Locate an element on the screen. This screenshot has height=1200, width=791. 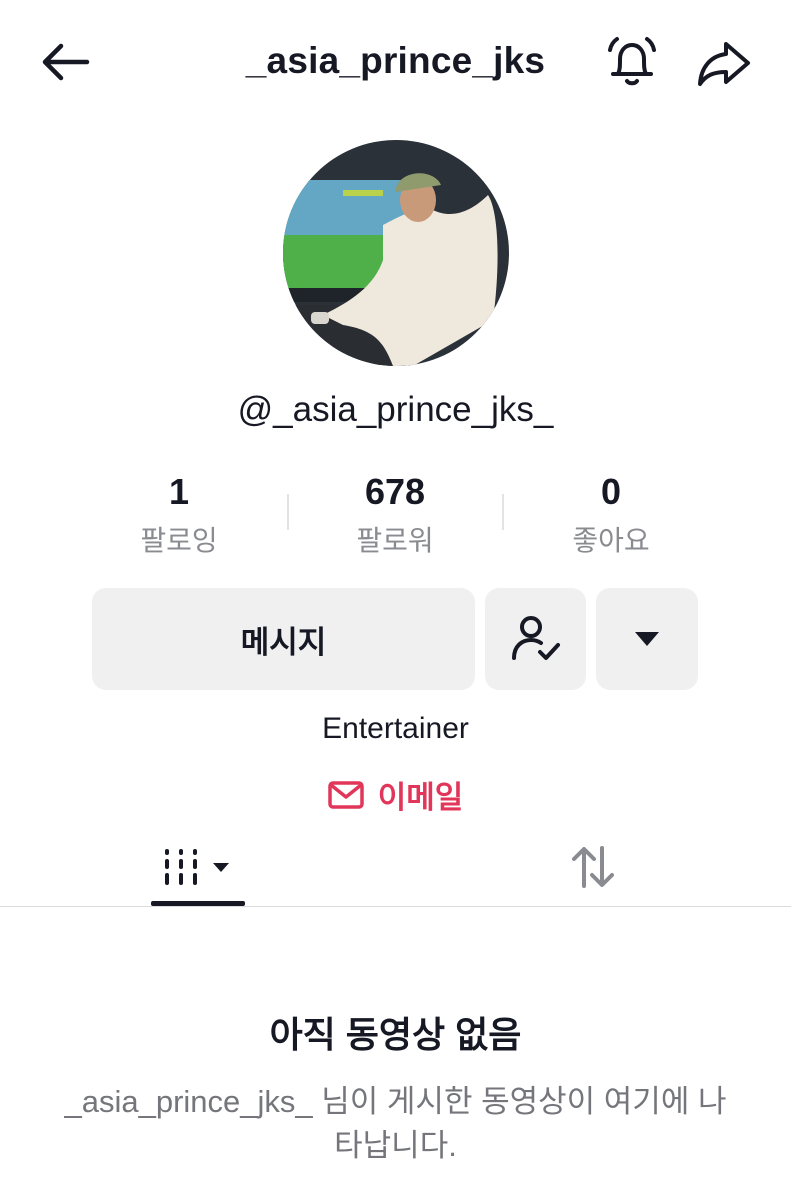
tab-videos is located at coordinates (198, 867).